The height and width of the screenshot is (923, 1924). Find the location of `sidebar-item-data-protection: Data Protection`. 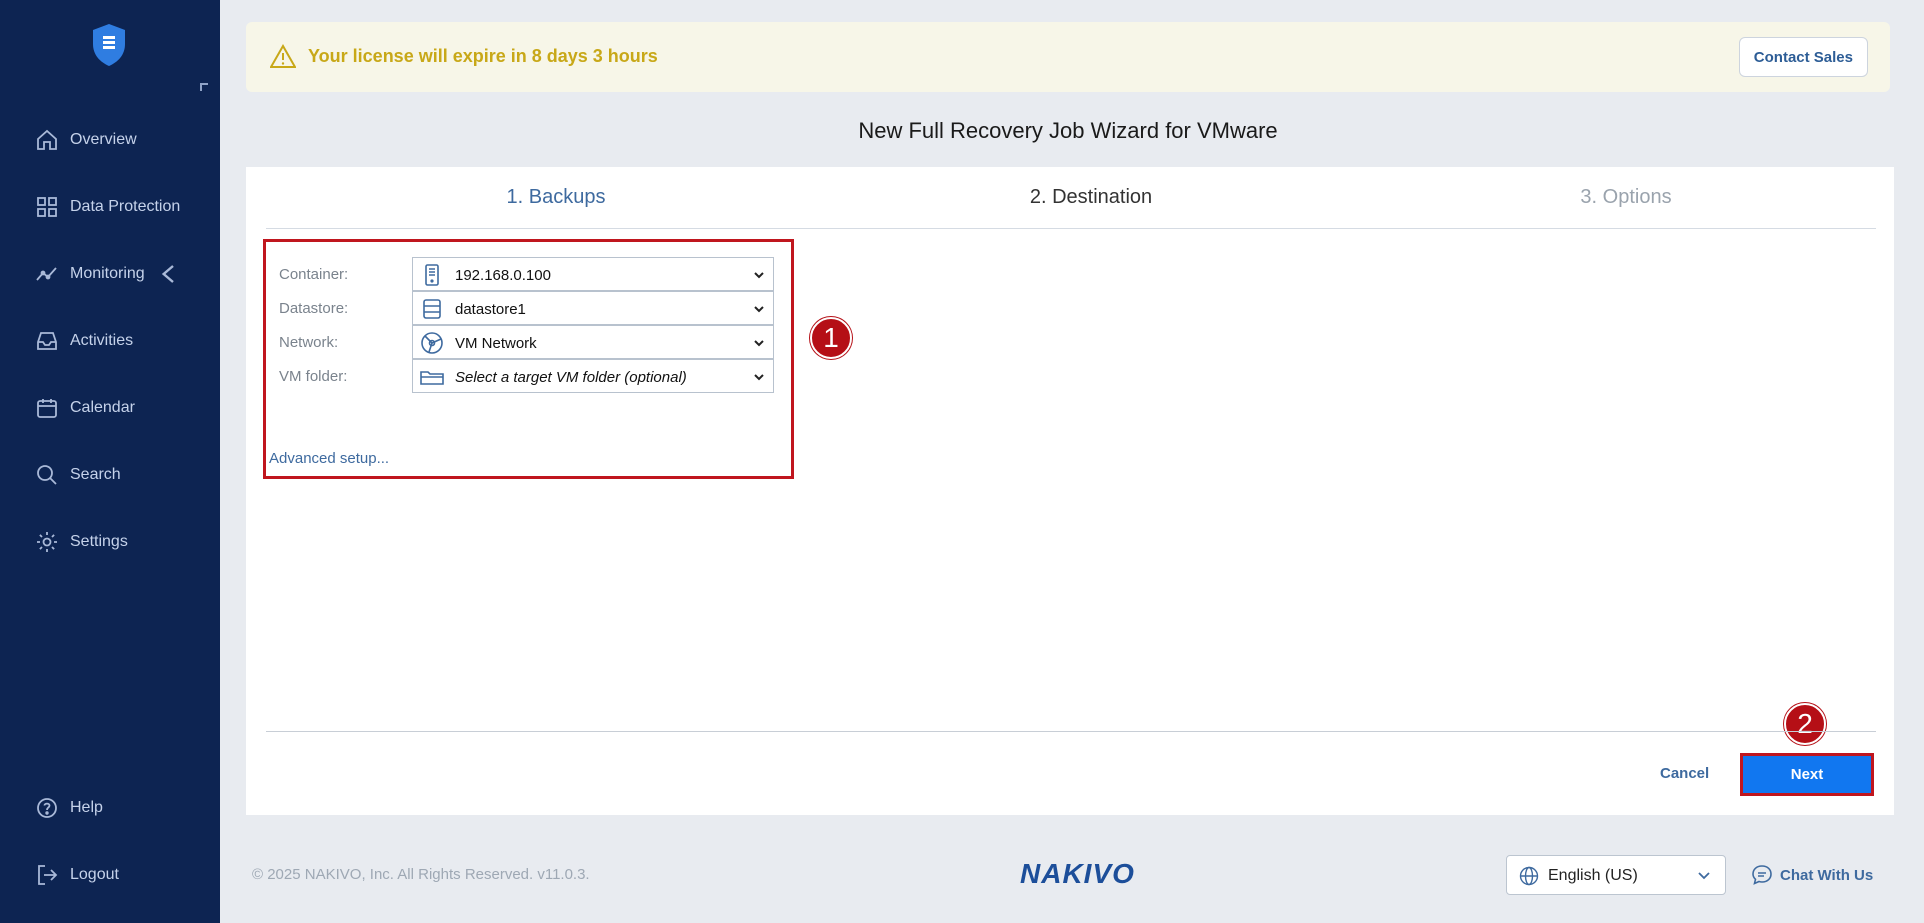

sidebar-item-data-protection: Data Protection is located at coordinates (107, 207).